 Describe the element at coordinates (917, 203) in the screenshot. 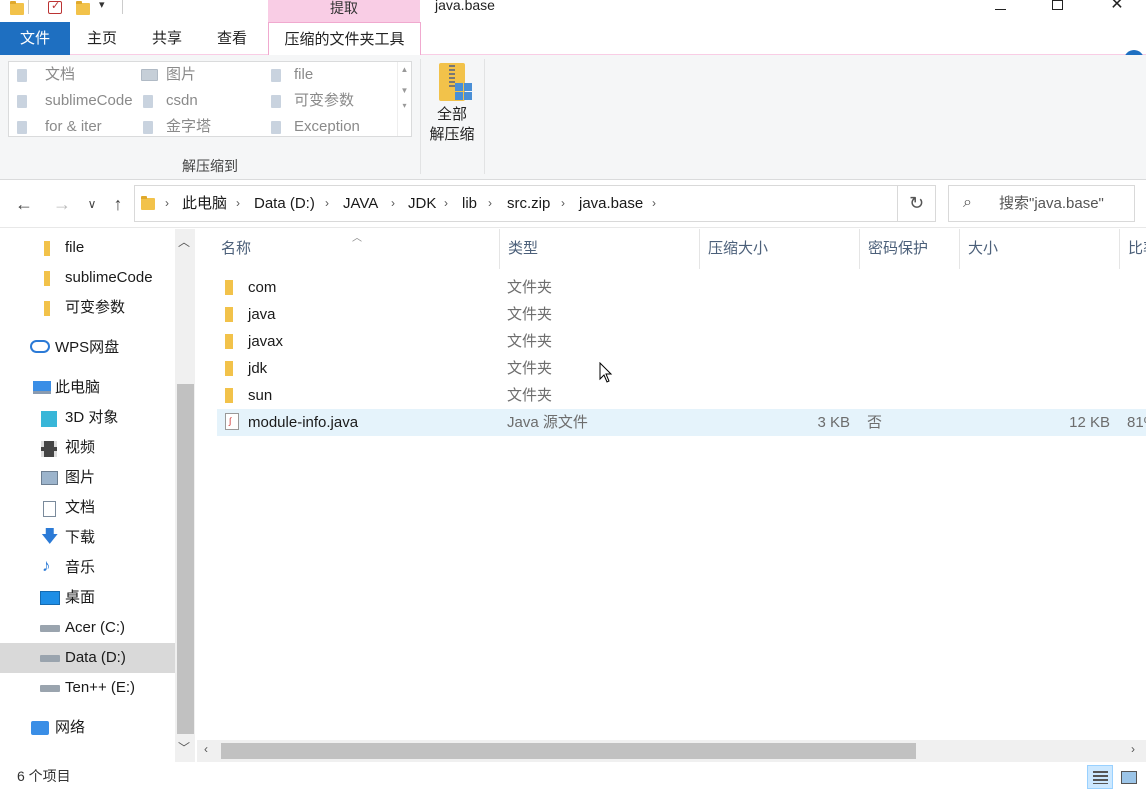

I see `refresh-button: ↻` at that location.